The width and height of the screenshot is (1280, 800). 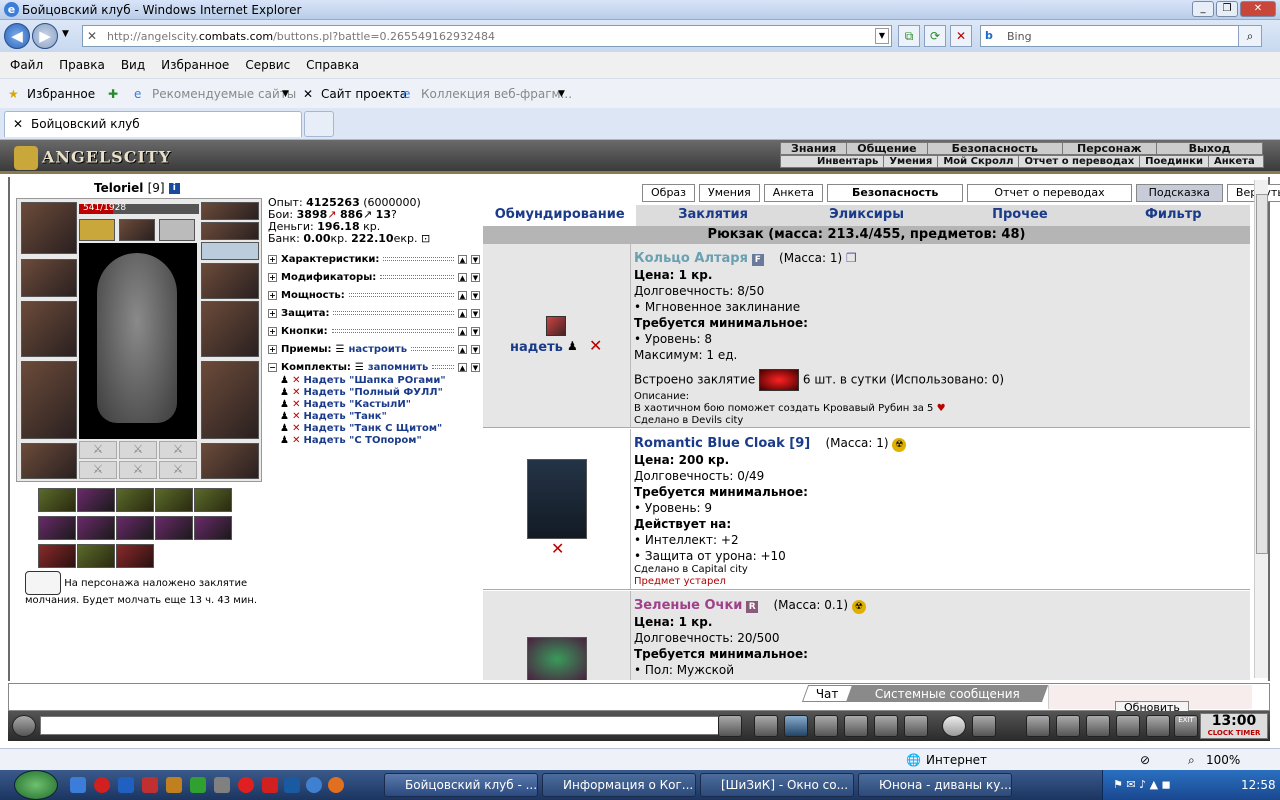 I want to click on magic-icon, so click(x=916, y=726).